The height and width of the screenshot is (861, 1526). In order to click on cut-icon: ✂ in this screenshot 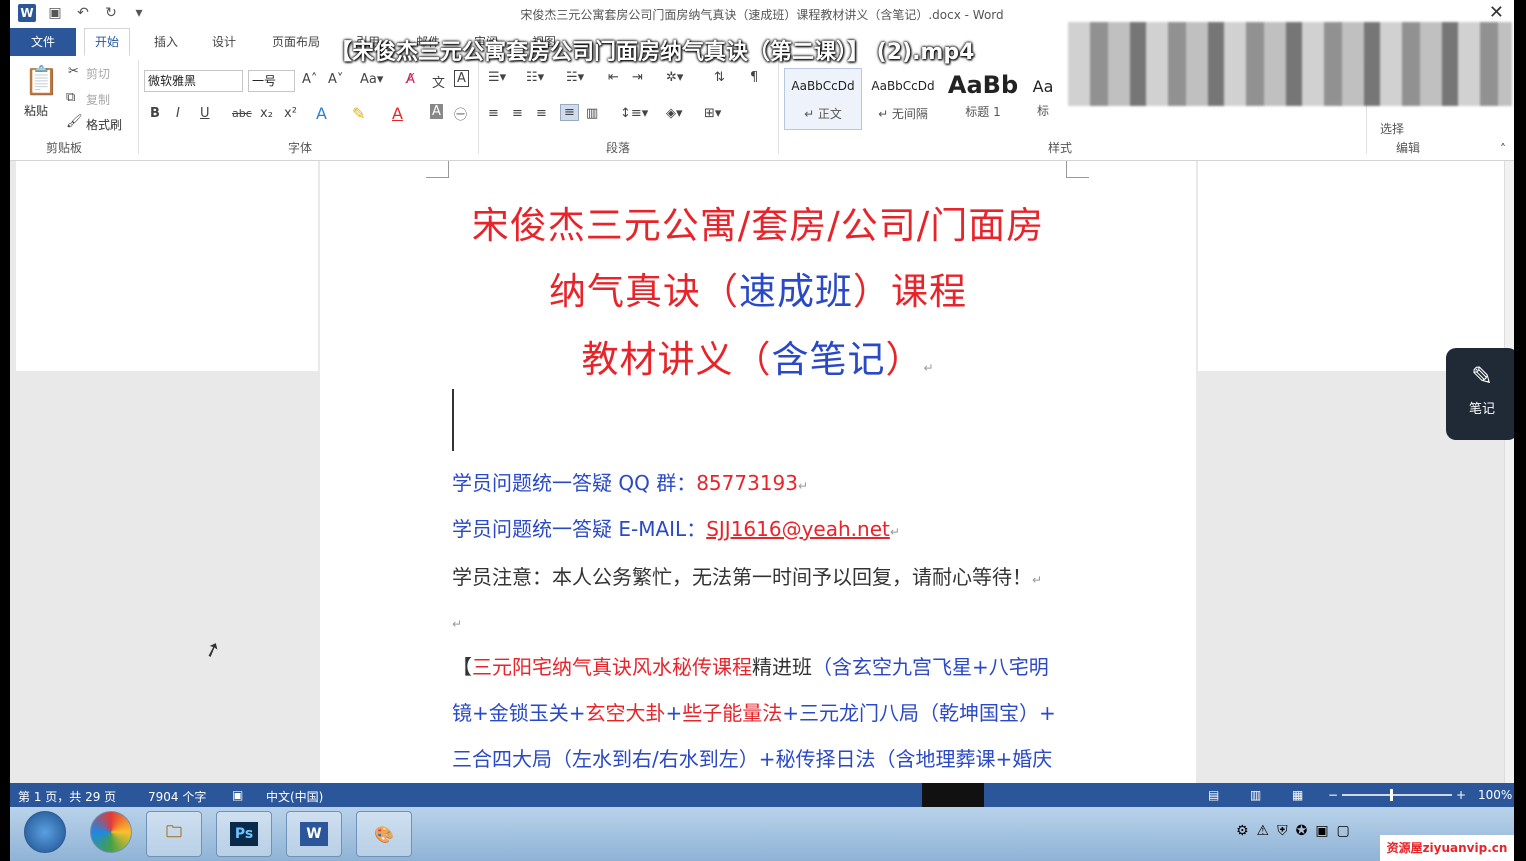, I will do `click(73, 71)`.